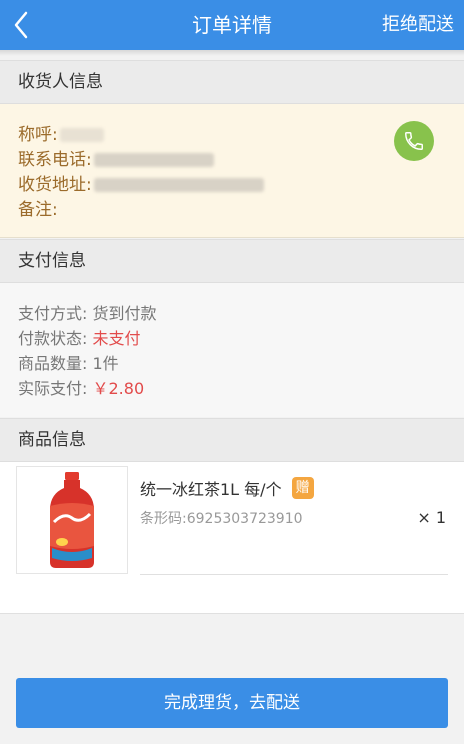 This screenshot has height=744, width=464. I want to click on payment-section-title: 支付信息, so click(232, 261).